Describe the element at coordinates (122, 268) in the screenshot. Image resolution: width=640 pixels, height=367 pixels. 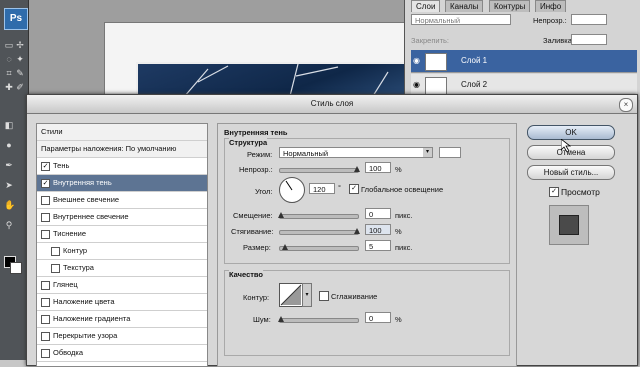
I see `style-list-item: Текстура` at that location.